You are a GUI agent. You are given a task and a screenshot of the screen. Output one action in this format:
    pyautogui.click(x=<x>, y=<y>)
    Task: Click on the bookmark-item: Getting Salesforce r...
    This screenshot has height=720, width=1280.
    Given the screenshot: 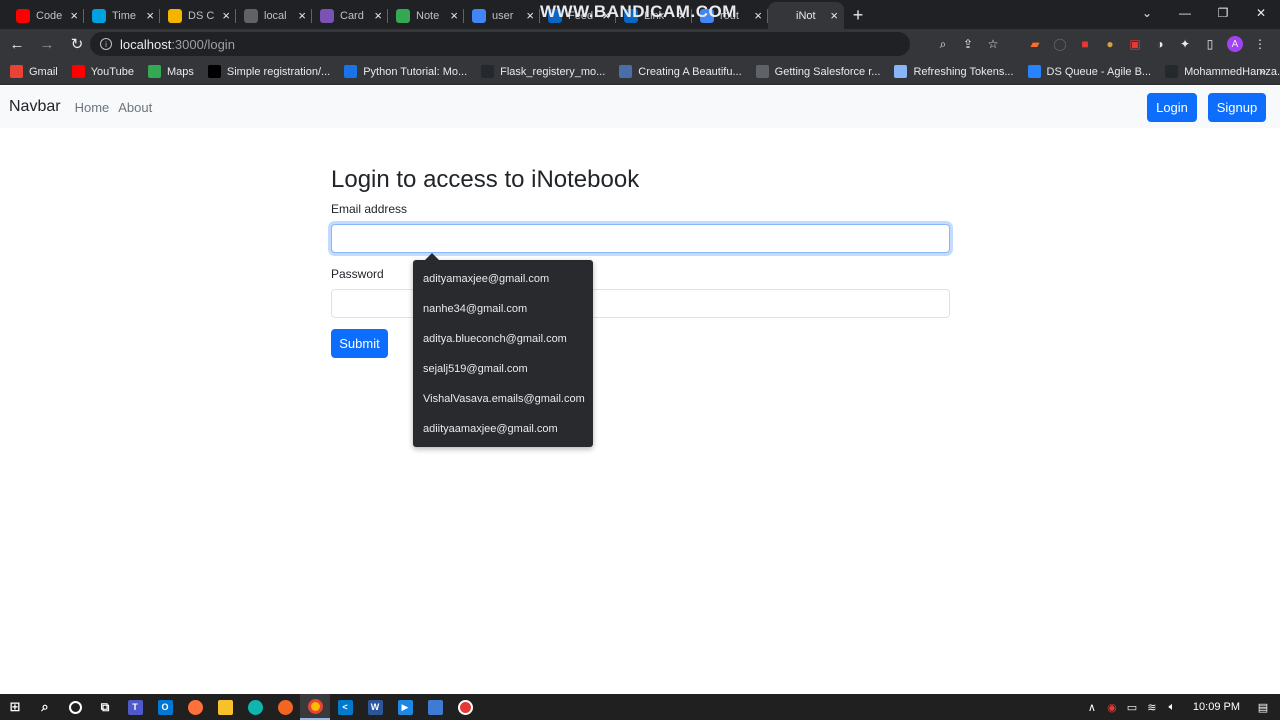 What is the action you would take?
    pyautogui.click(x=817, y=71)
    